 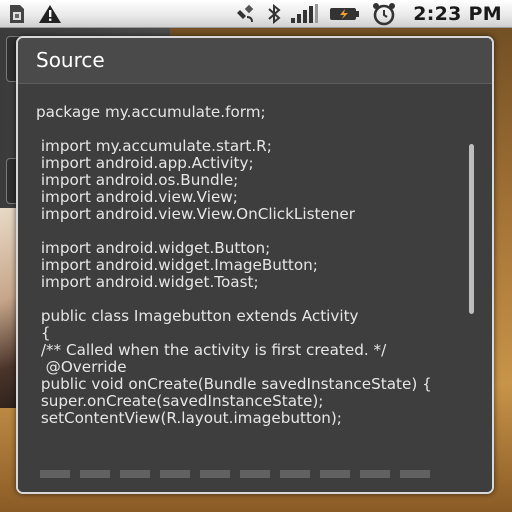 I want to click on scrollbar, so click(x=471, y=229).